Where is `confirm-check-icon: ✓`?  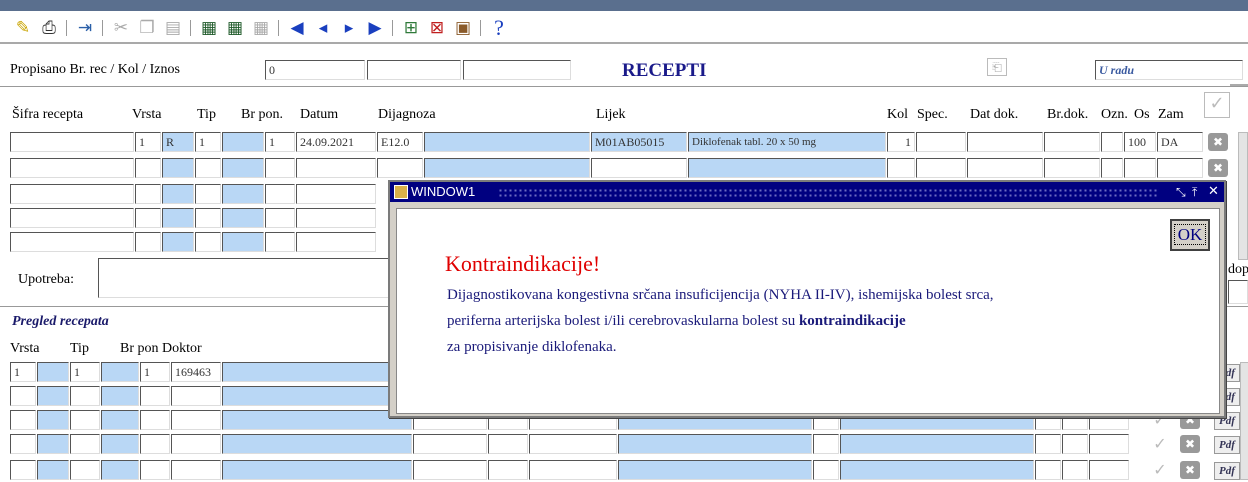 confirm-check-icon: ✓ is located at coordinates (1217, 105).